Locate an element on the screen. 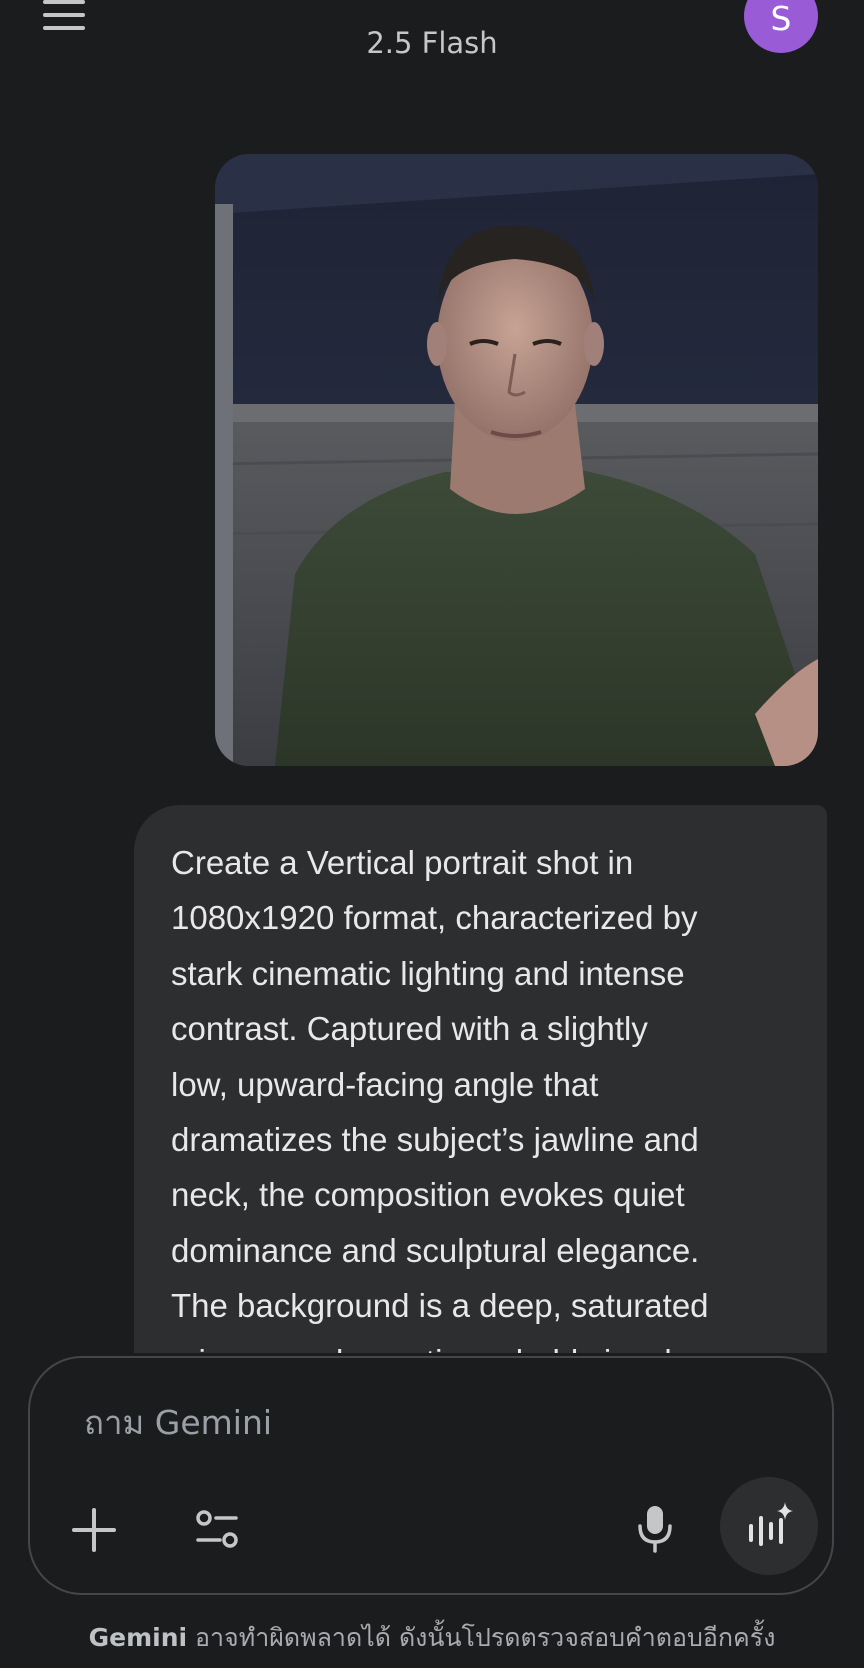 Image resolution: width=864 pixels, height=1668 pixels. microphone-icon is located at coordinates (655, 1529).